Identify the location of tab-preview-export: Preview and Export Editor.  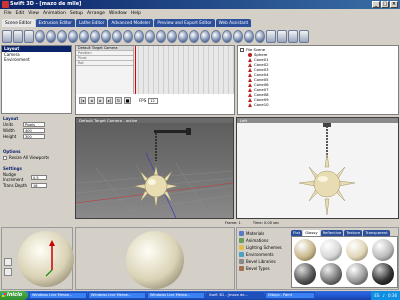
(184, 23).